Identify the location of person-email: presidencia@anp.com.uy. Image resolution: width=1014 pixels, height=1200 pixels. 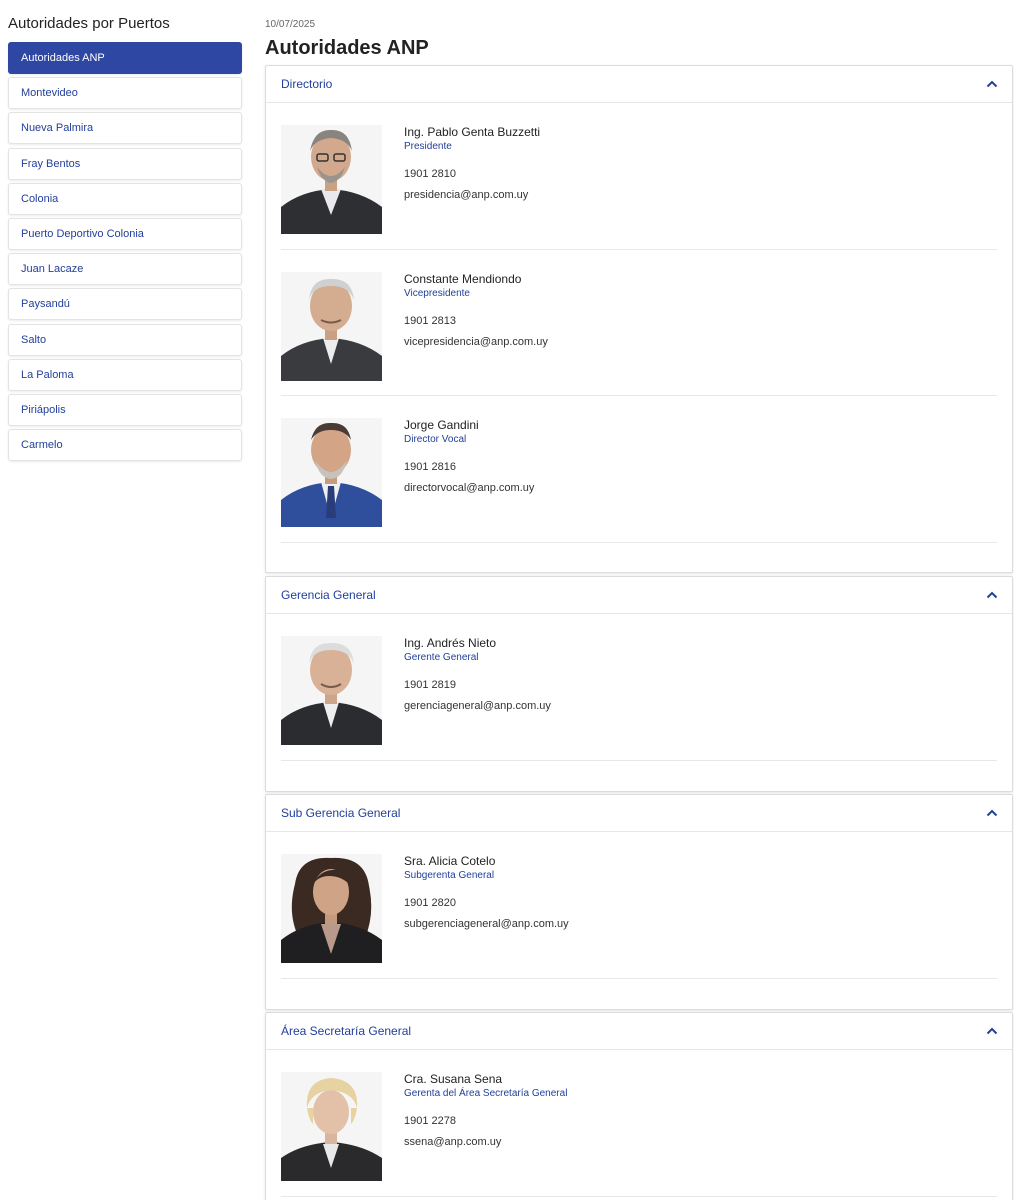
(472, 195).